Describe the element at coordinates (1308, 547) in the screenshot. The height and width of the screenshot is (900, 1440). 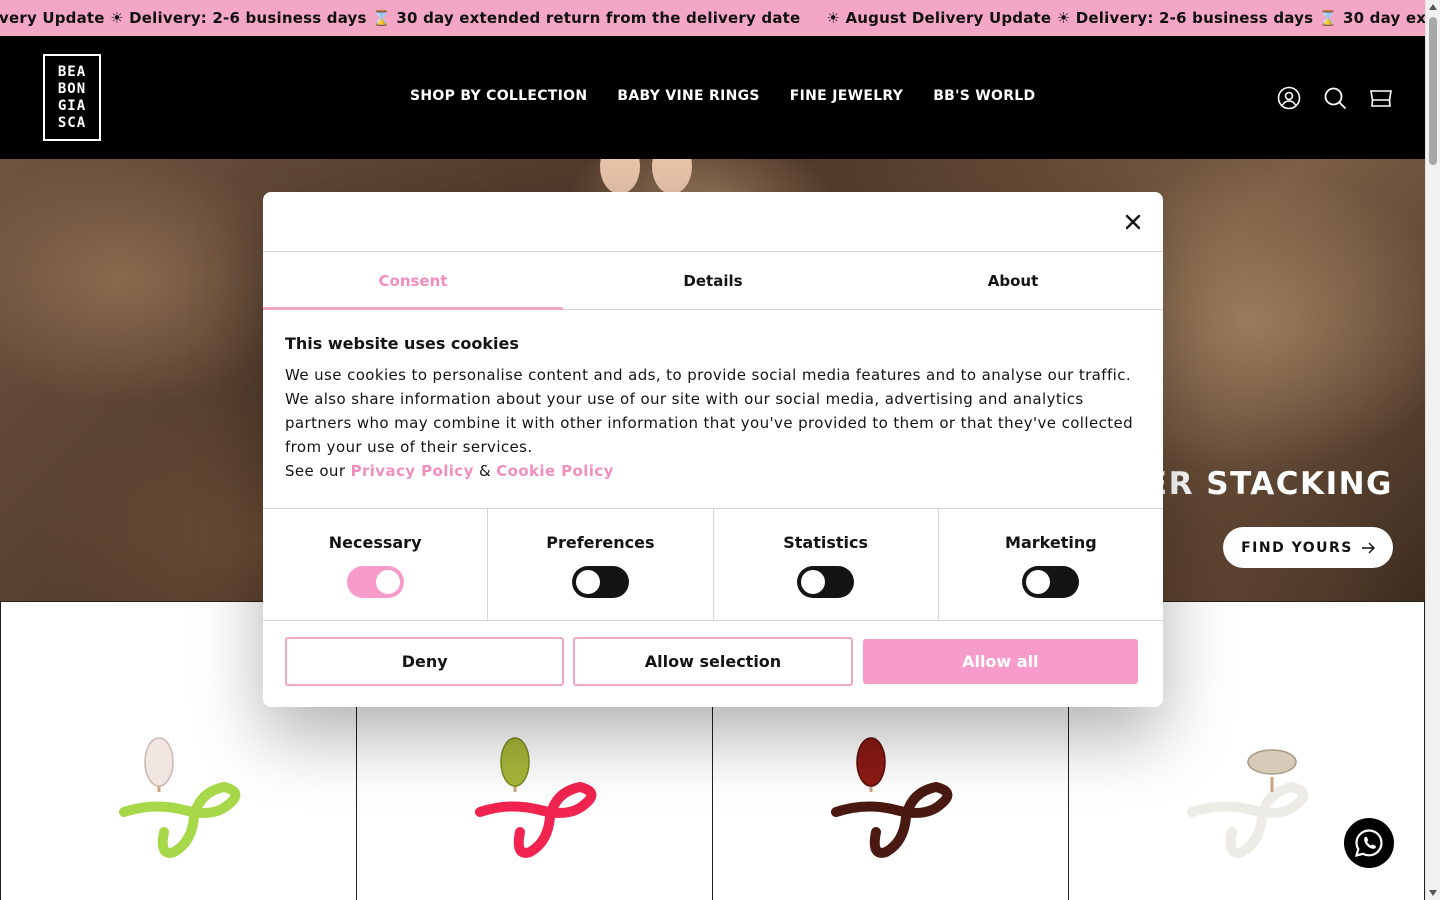
I see `find-yours-button: FIND YOURS` at that location.